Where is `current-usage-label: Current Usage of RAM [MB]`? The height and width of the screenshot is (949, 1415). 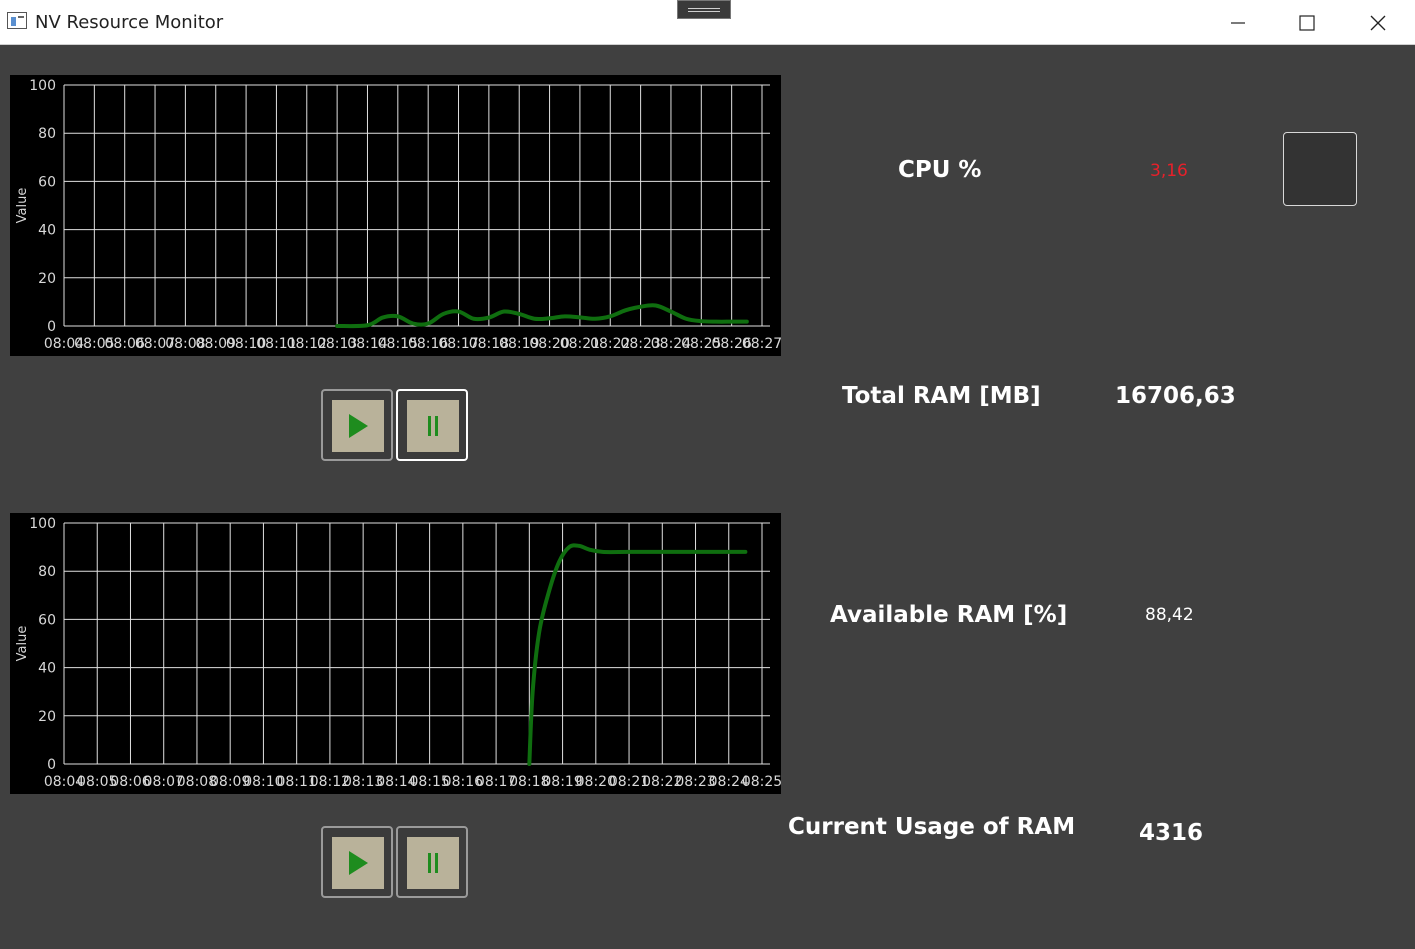
current-usage-label: Current Usage of RAM [MB] is located at coordinates (935, 827).